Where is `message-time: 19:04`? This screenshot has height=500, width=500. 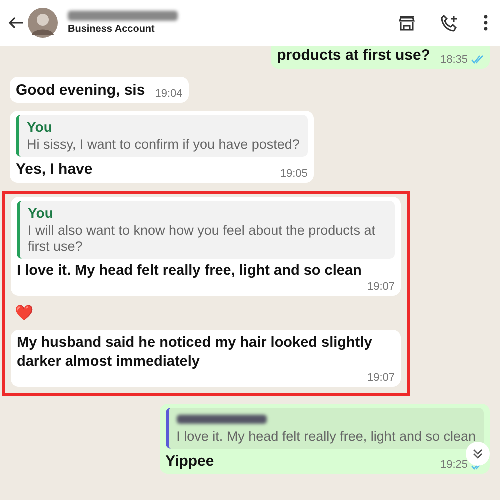
message-time: 19:04 is located at coordinates (169, 94).